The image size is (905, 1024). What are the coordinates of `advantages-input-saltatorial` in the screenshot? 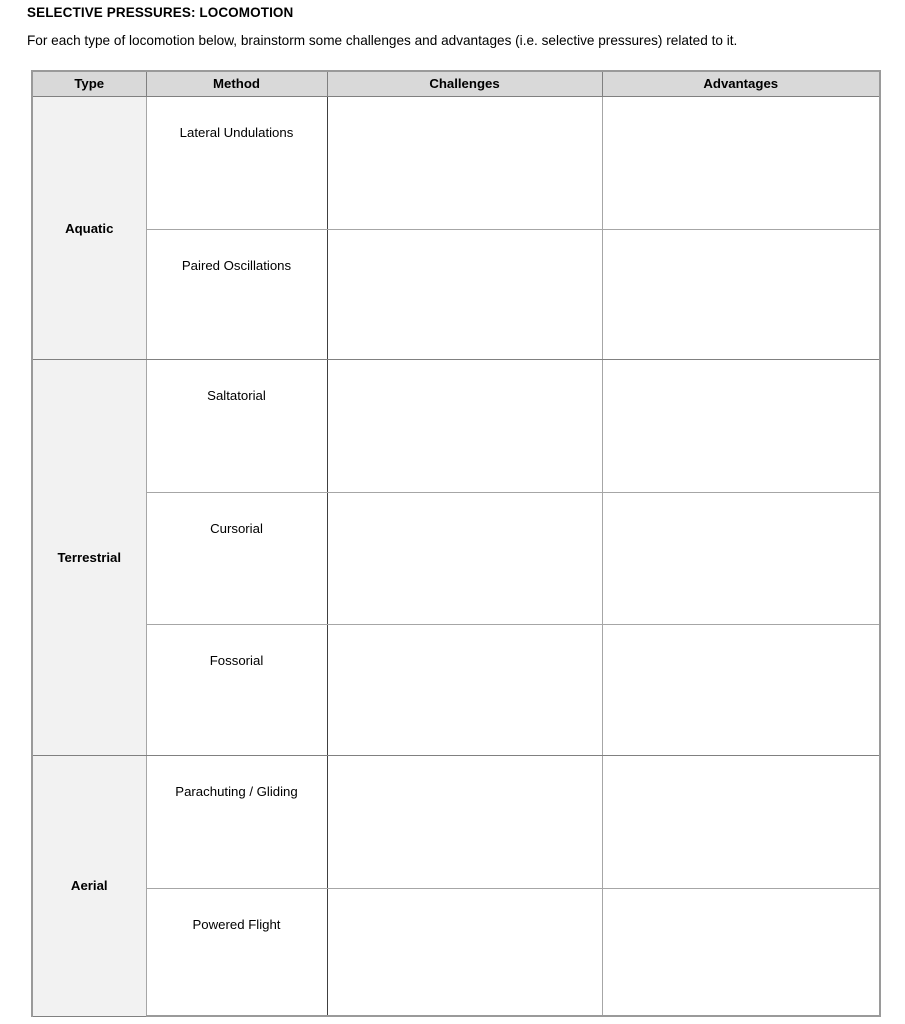 It's located at (741, 426).